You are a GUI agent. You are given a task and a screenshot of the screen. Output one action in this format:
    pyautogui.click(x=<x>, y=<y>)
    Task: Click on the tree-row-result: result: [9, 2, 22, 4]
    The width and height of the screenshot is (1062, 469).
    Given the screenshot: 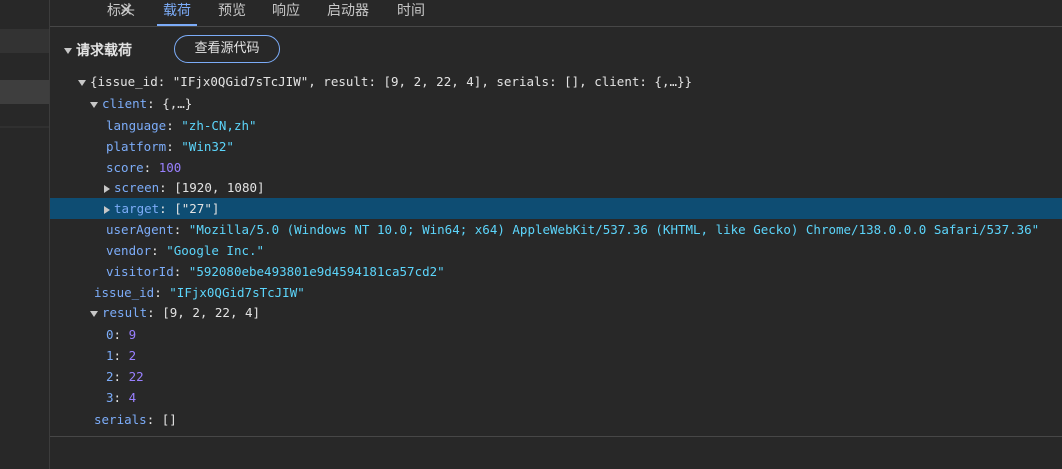 What is the action you would take?
    pyautogui.click(x=556, y=312)
    